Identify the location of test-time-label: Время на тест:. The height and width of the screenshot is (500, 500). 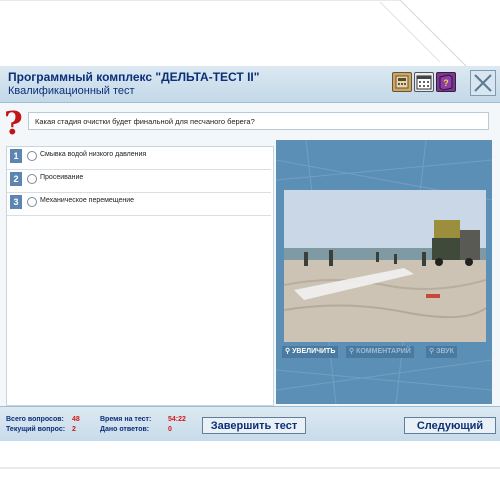
(126, 419).